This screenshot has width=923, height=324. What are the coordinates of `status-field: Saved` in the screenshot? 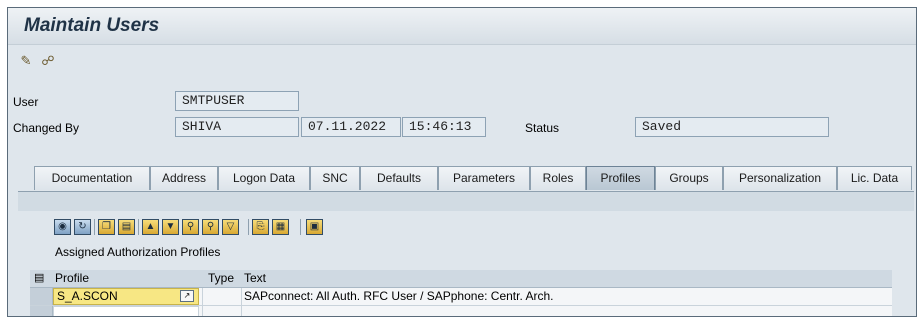 It's located at (732, 127).